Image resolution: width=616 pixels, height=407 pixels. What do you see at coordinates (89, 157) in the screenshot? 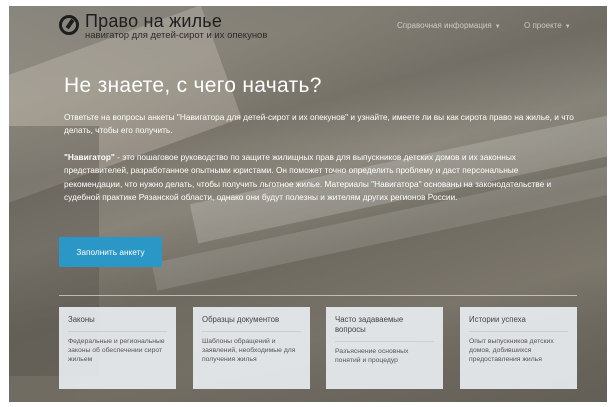
I see `navigator-name: "Навигатор"` at bounding box center [89, 157].